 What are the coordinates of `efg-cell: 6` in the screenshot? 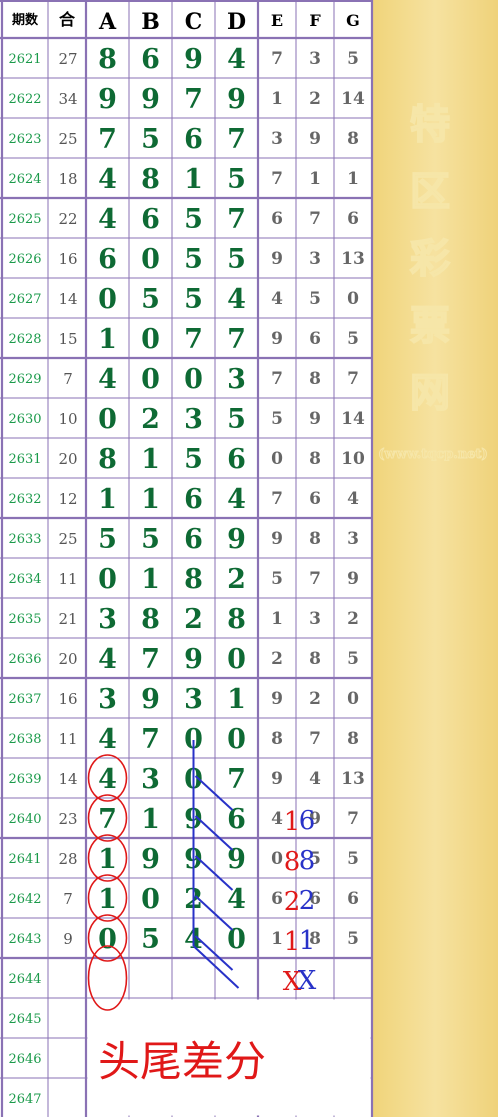 It's located at (315, 339).